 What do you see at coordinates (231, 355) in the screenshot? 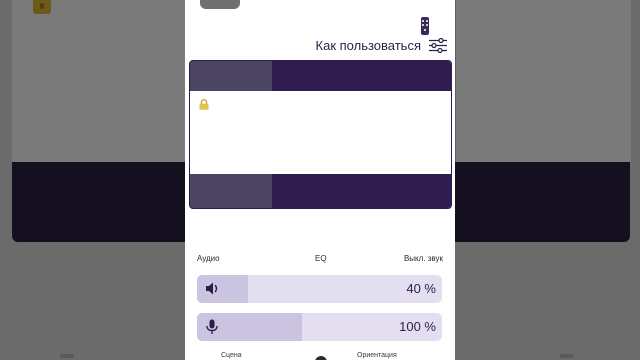
I see `scene-option: Сцена` at bounding box center [231, 355].